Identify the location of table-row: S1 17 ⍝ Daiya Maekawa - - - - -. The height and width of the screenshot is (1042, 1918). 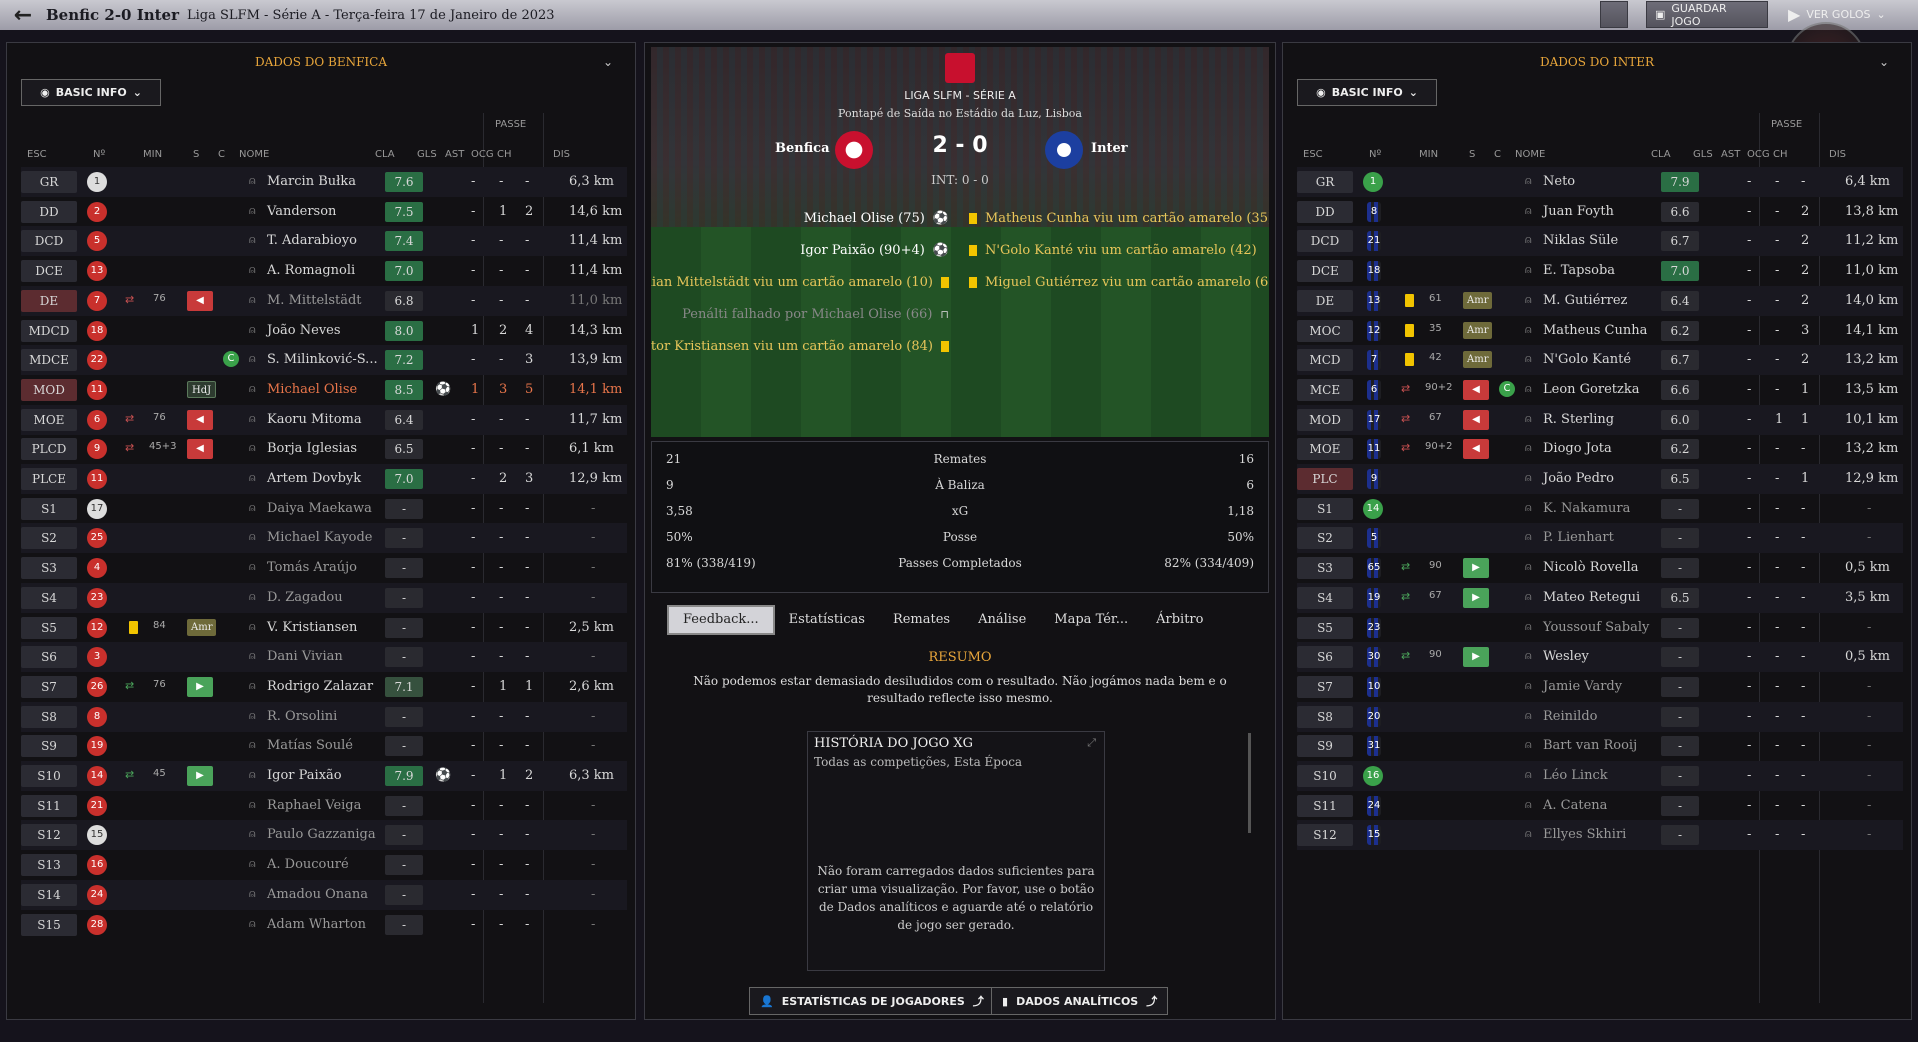
(324, 509).